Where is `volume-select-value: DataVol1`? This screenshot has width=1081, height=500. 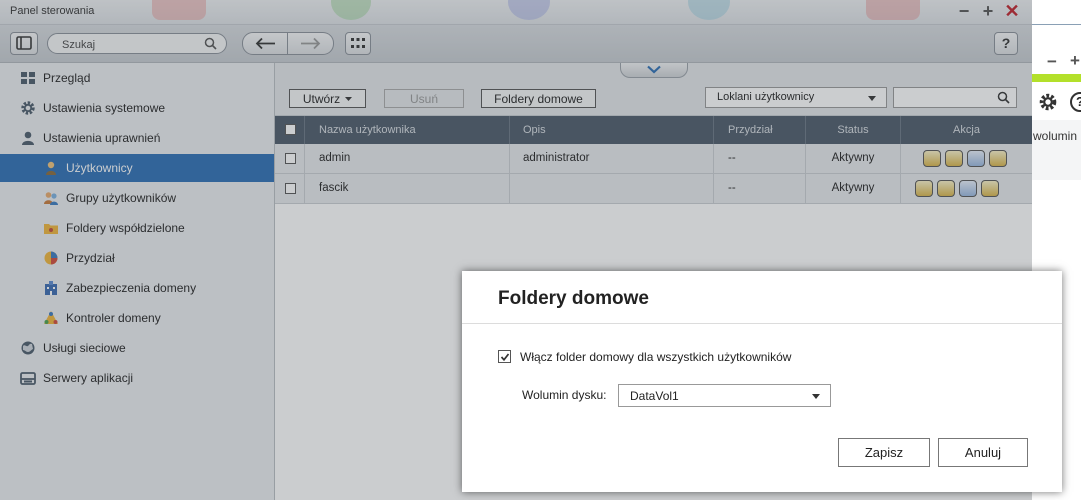 volume-select-value: DataVol1 is located at coordinates (654, 396).